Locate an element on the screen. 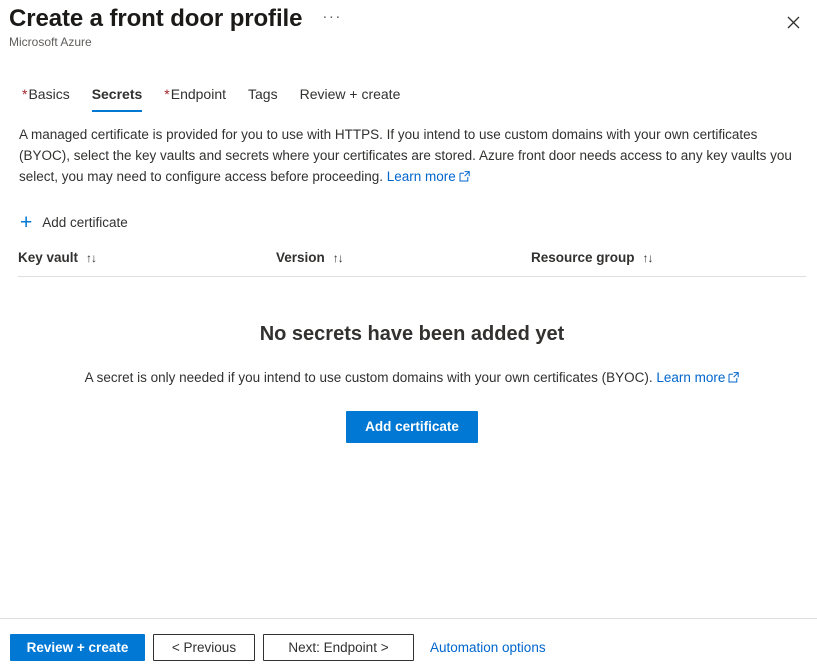  add-certificate-button: Add certificate is located at coordinates (412, 427).